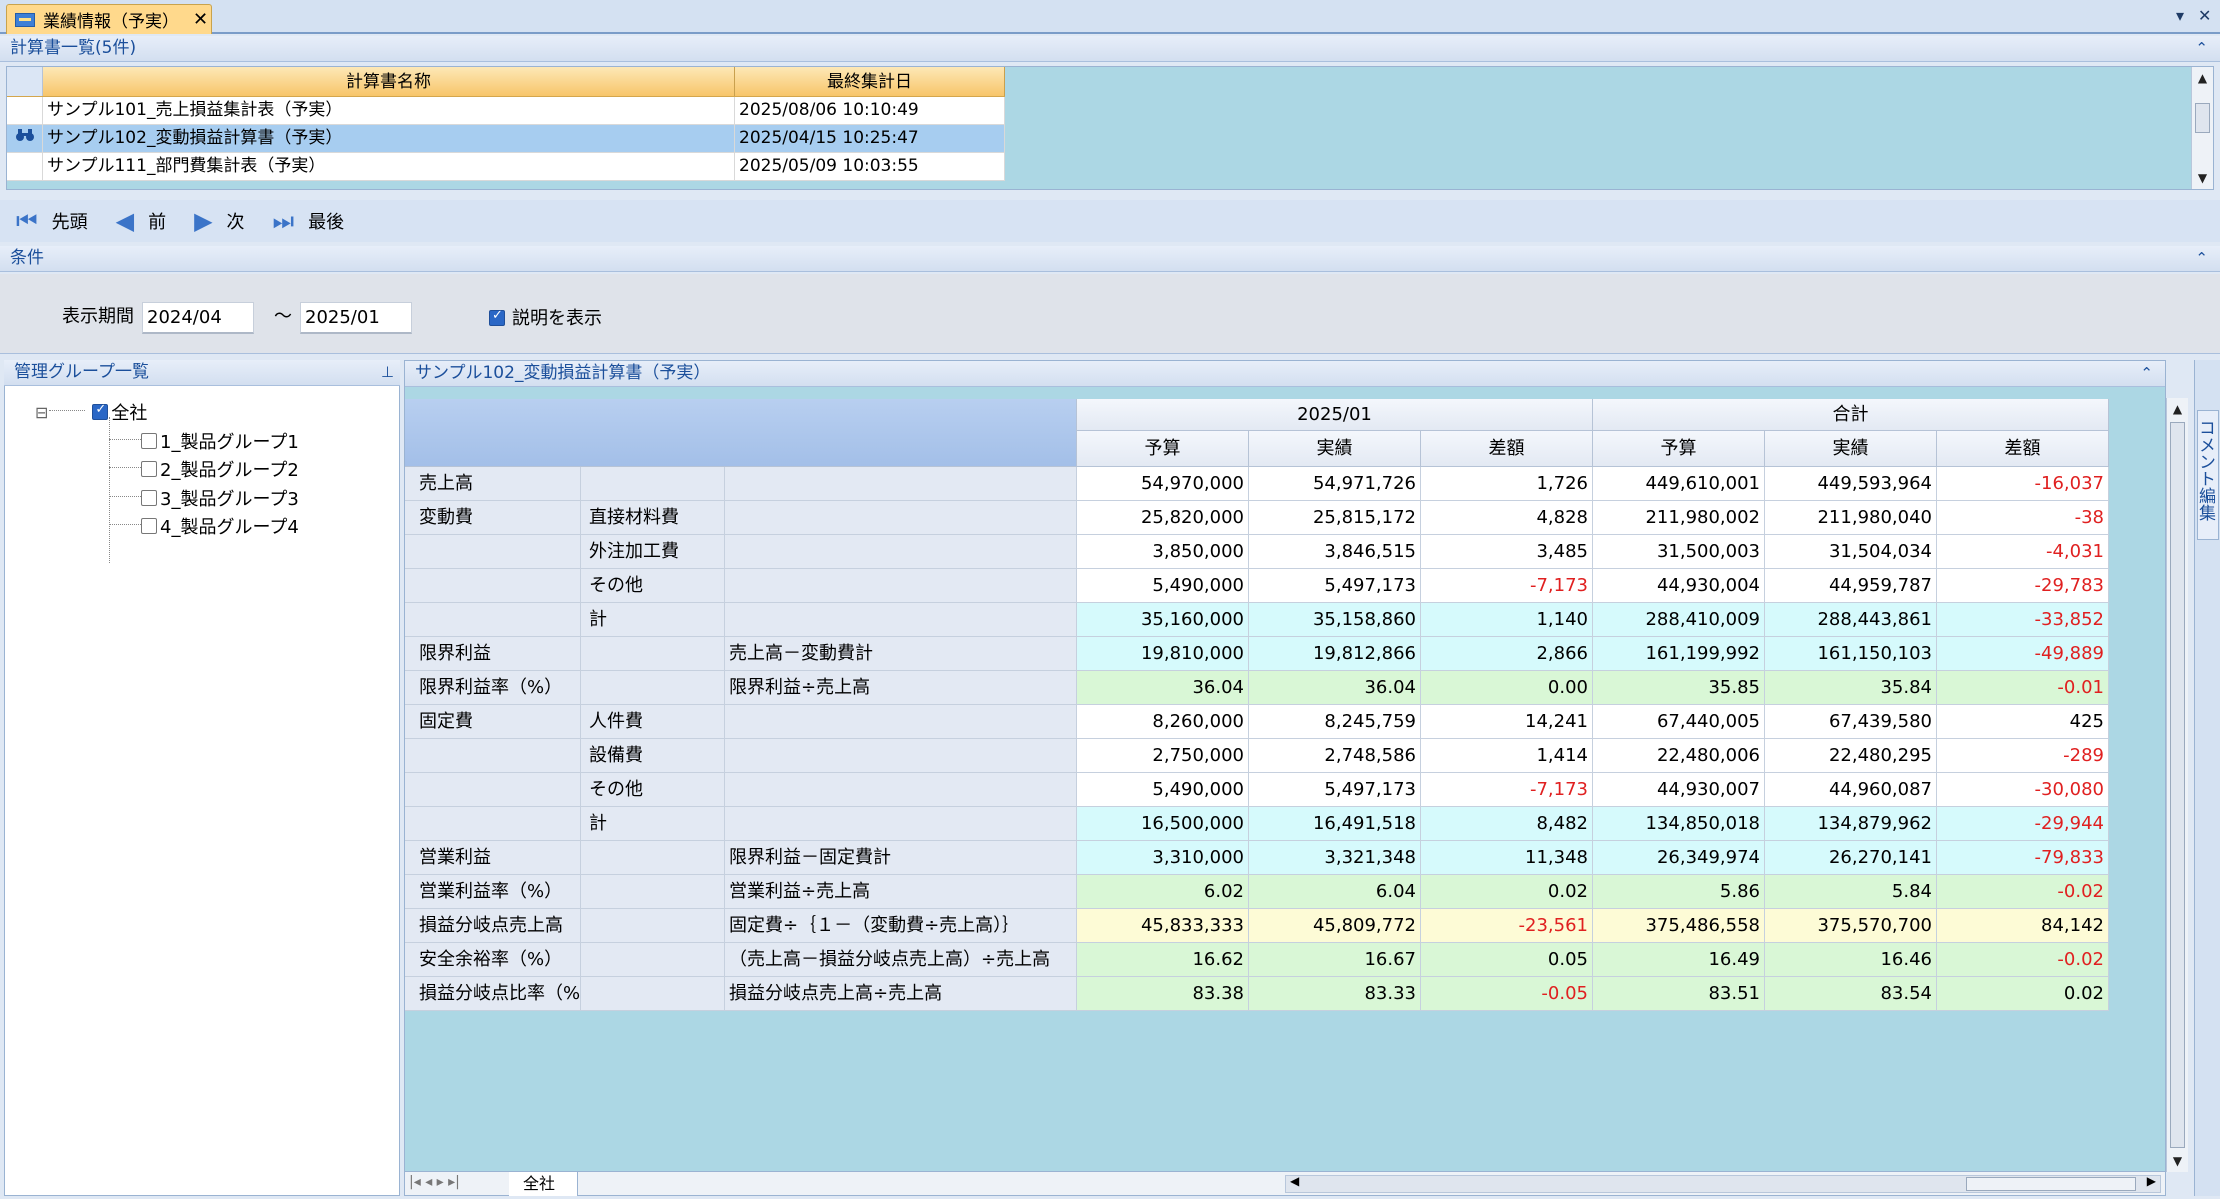  Describe the element at coordinates (1163, 892) in the screenshot. I see `value-cell: 6.02` at that location.